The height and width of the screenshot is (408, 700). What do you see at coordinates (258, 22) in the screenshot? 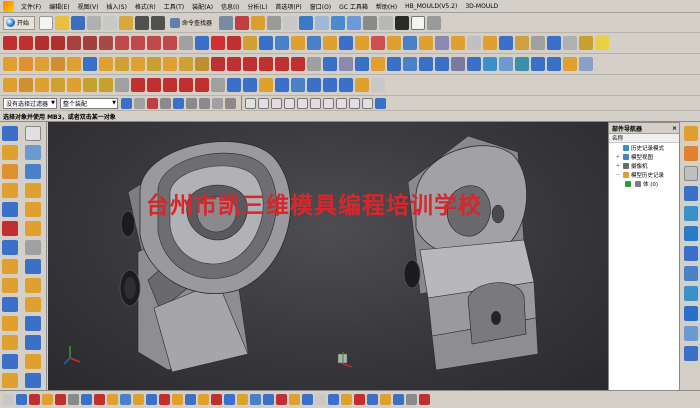
I see `analysis-icon` at bounding box center [258, 22].